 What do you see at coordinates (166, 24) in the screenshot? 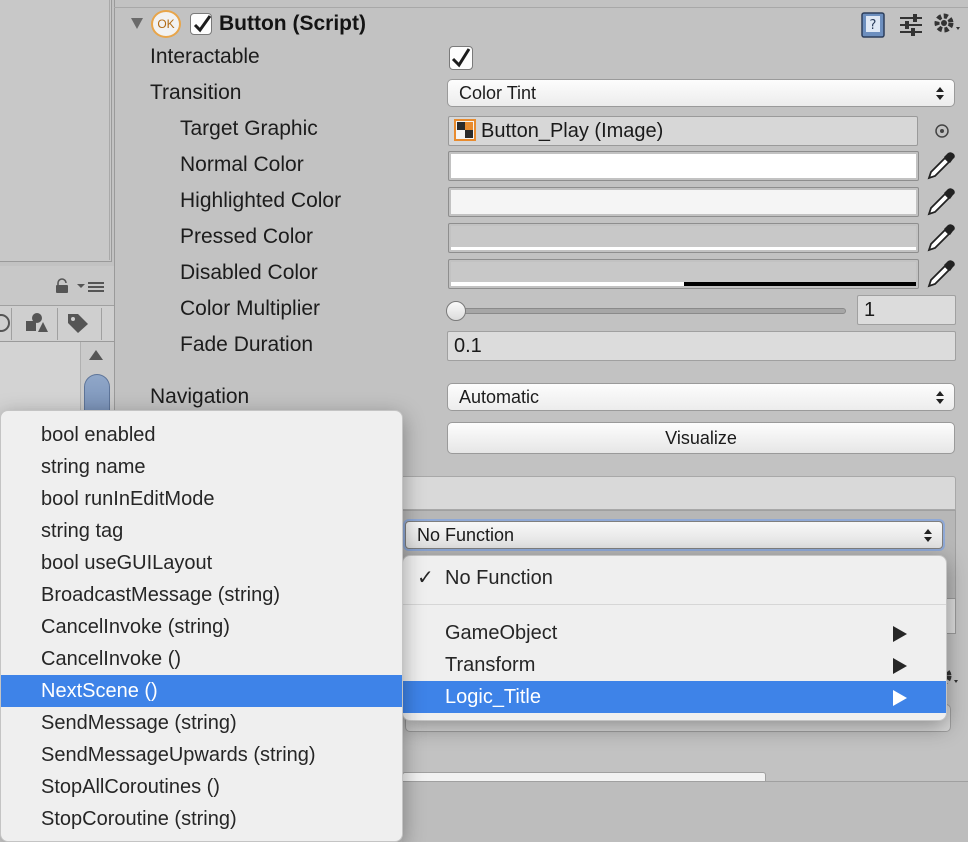
I see `script-ok-icon: OK` at bounding box center [166, 24].